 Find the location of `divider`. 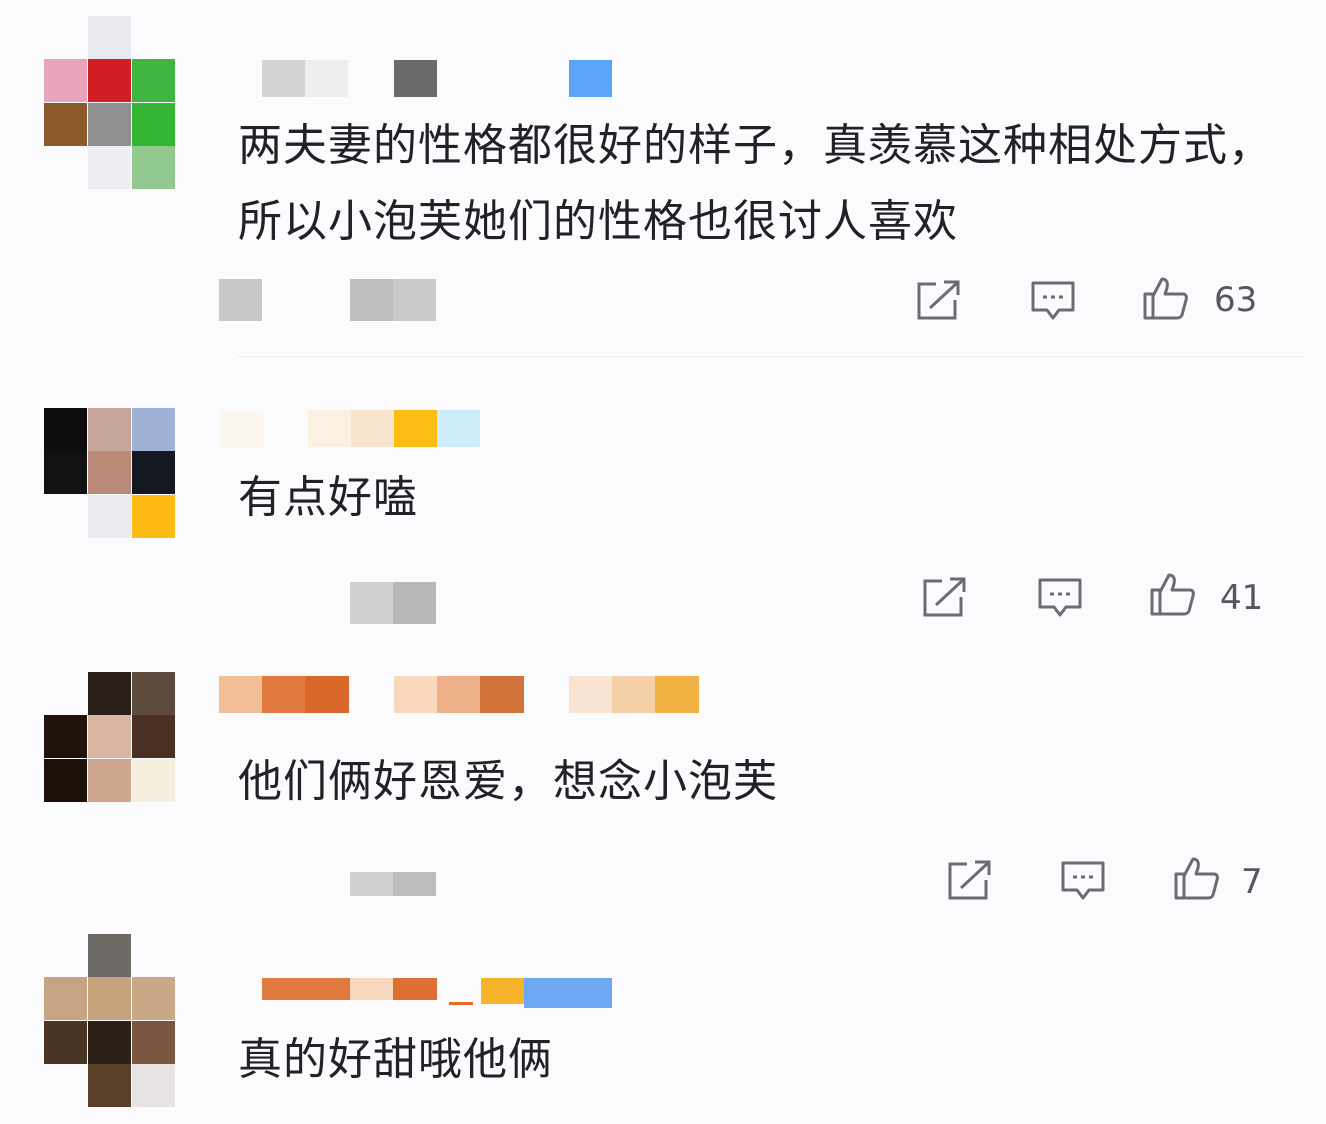

divider is located at coordinates (771, 356).